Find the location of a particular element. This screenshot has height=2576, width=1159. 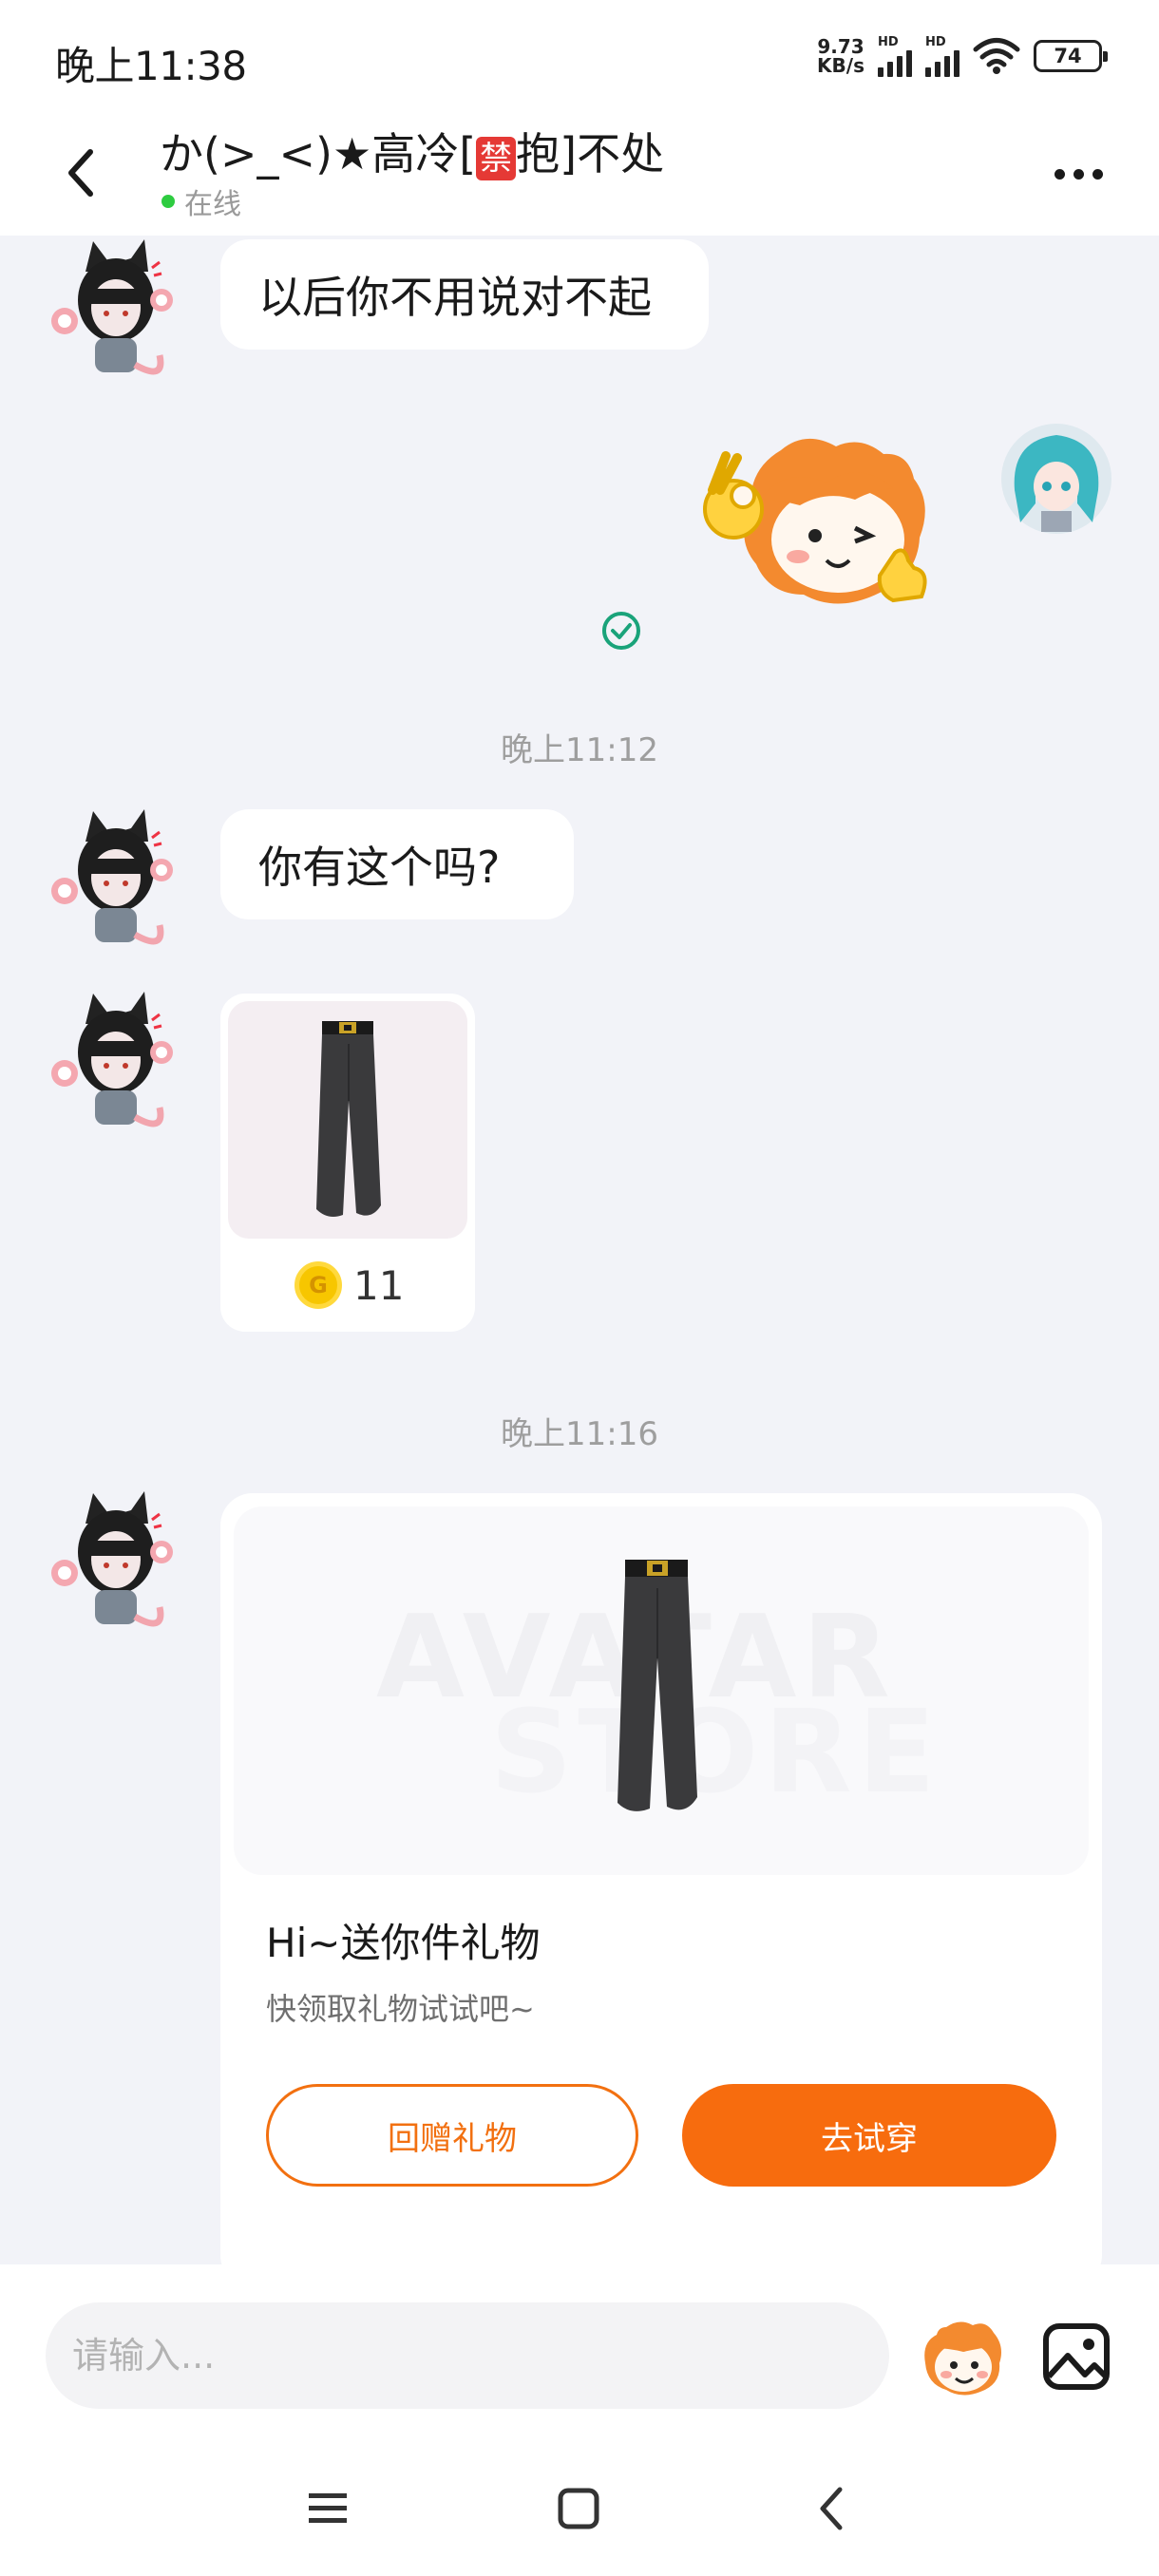

chat-title: か(>_<)★高冷[禁抱]不处 is located at coordinates (412, 151).